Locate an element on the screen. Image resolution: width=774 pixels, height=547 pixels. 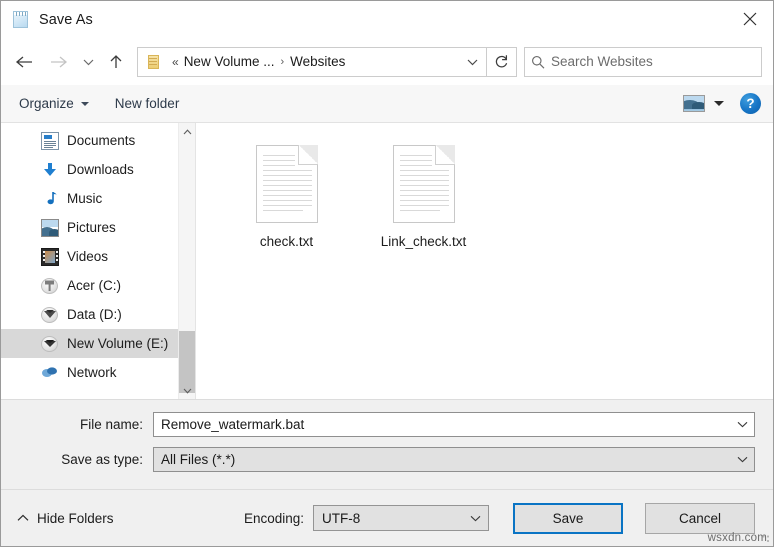
downloads-icon is located at coordinates (50, 170).